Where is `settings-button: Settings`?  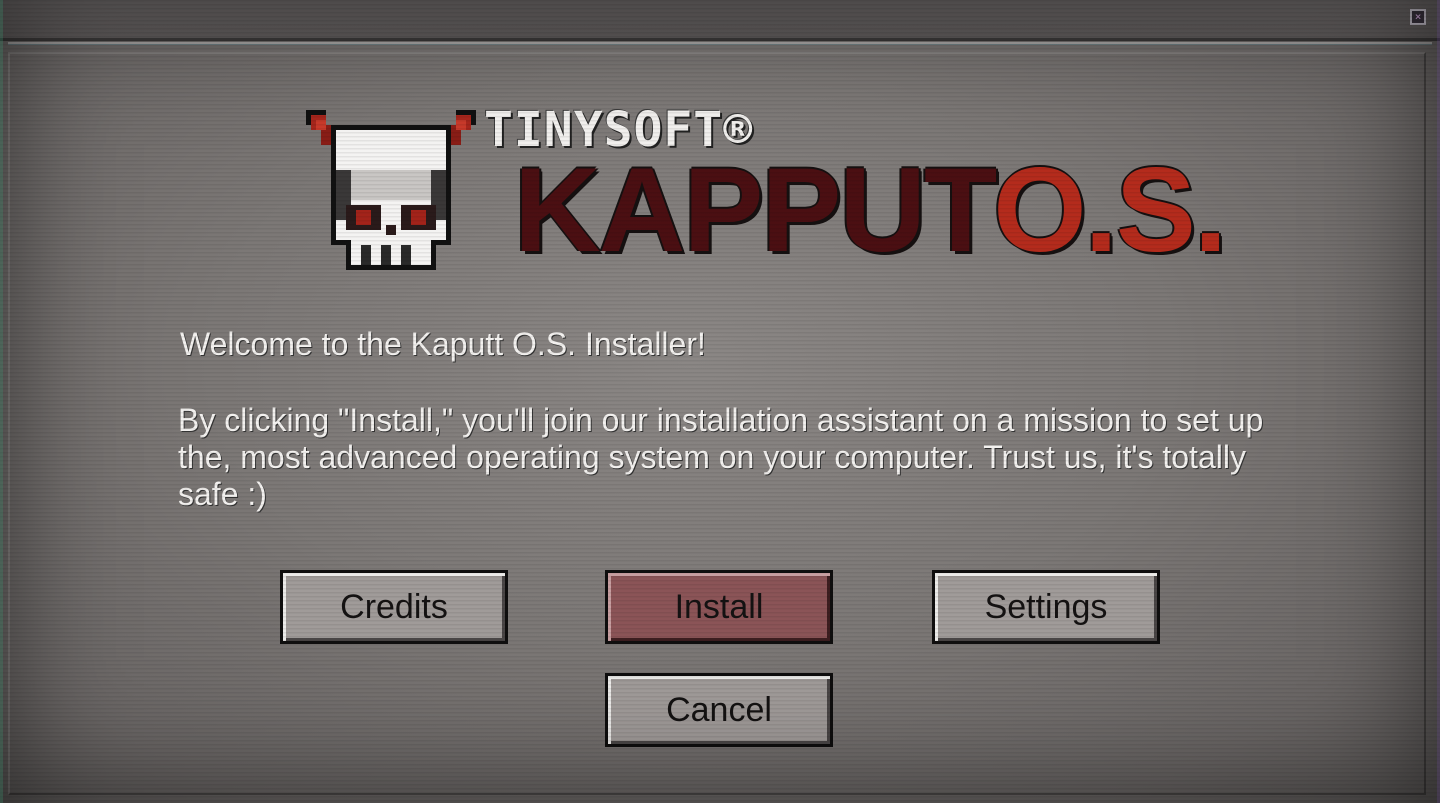
settings-button: Settings is located at coordinates (1046, 607).